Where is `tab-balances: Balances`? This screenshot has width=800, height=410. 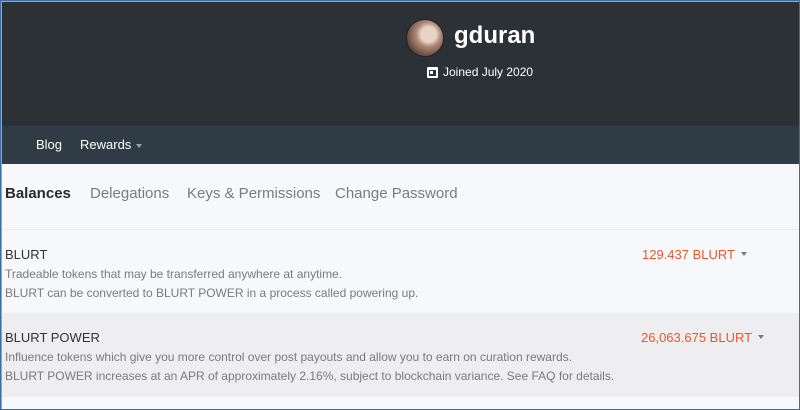 tab-balances: Balances is located at coordinates (38, 193).